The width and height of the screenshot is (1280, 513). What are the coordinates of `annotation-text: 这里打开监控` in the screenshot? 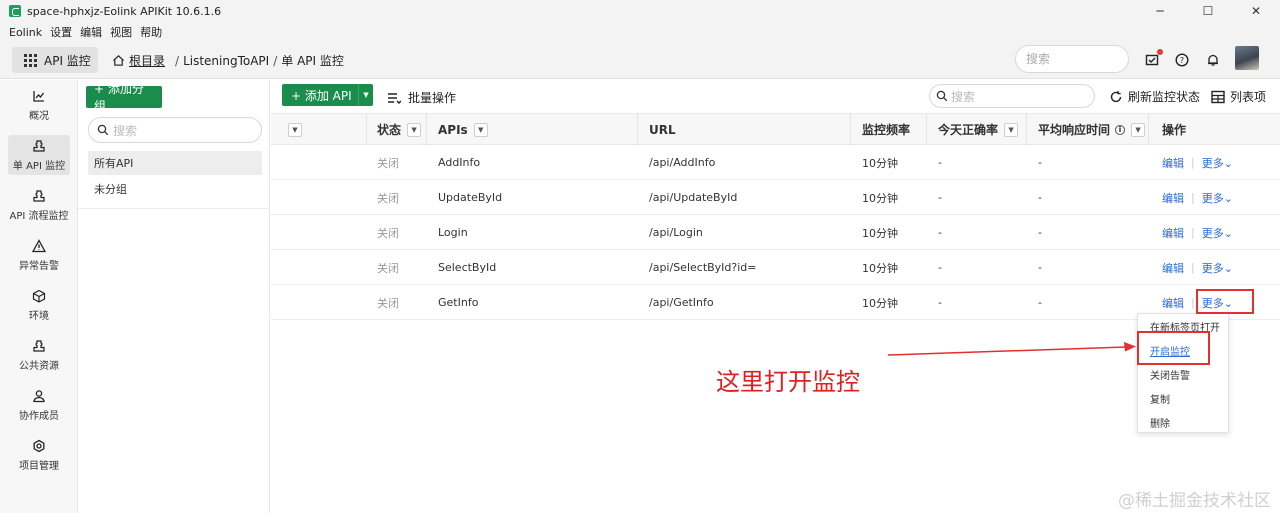 It's located at (788, 382).